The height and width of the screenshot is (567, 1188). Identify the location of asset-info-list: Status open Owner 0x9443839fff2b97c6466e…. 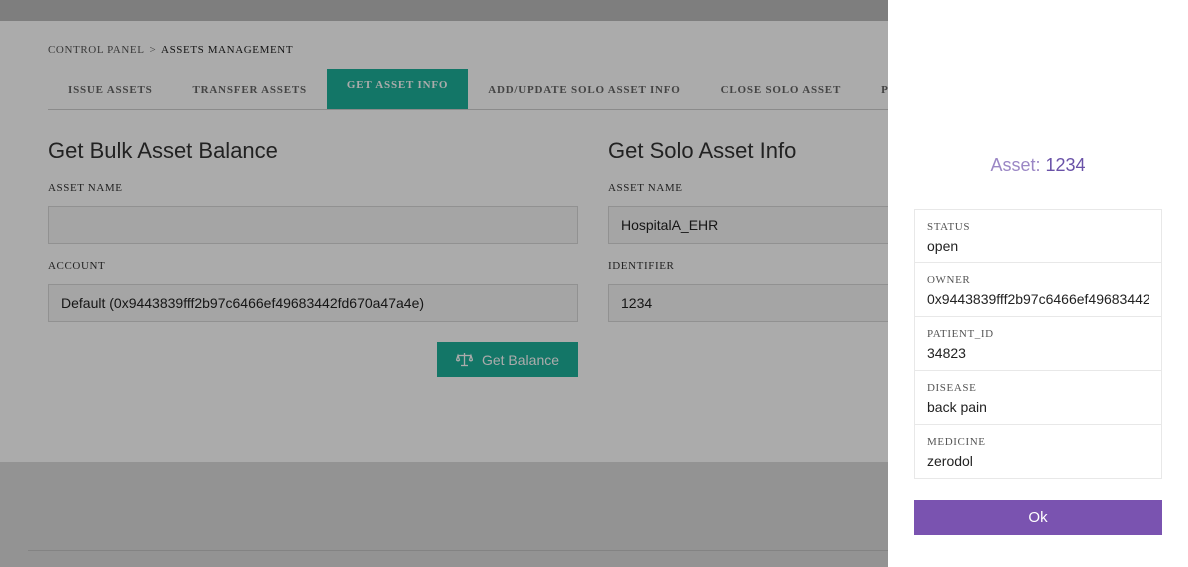
(1038, 344).